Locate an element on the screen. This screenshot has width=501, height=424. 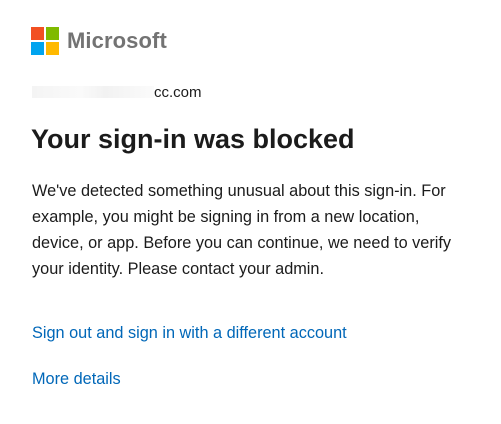
account-identifier: cc.com is located at coordinates (117, 93).